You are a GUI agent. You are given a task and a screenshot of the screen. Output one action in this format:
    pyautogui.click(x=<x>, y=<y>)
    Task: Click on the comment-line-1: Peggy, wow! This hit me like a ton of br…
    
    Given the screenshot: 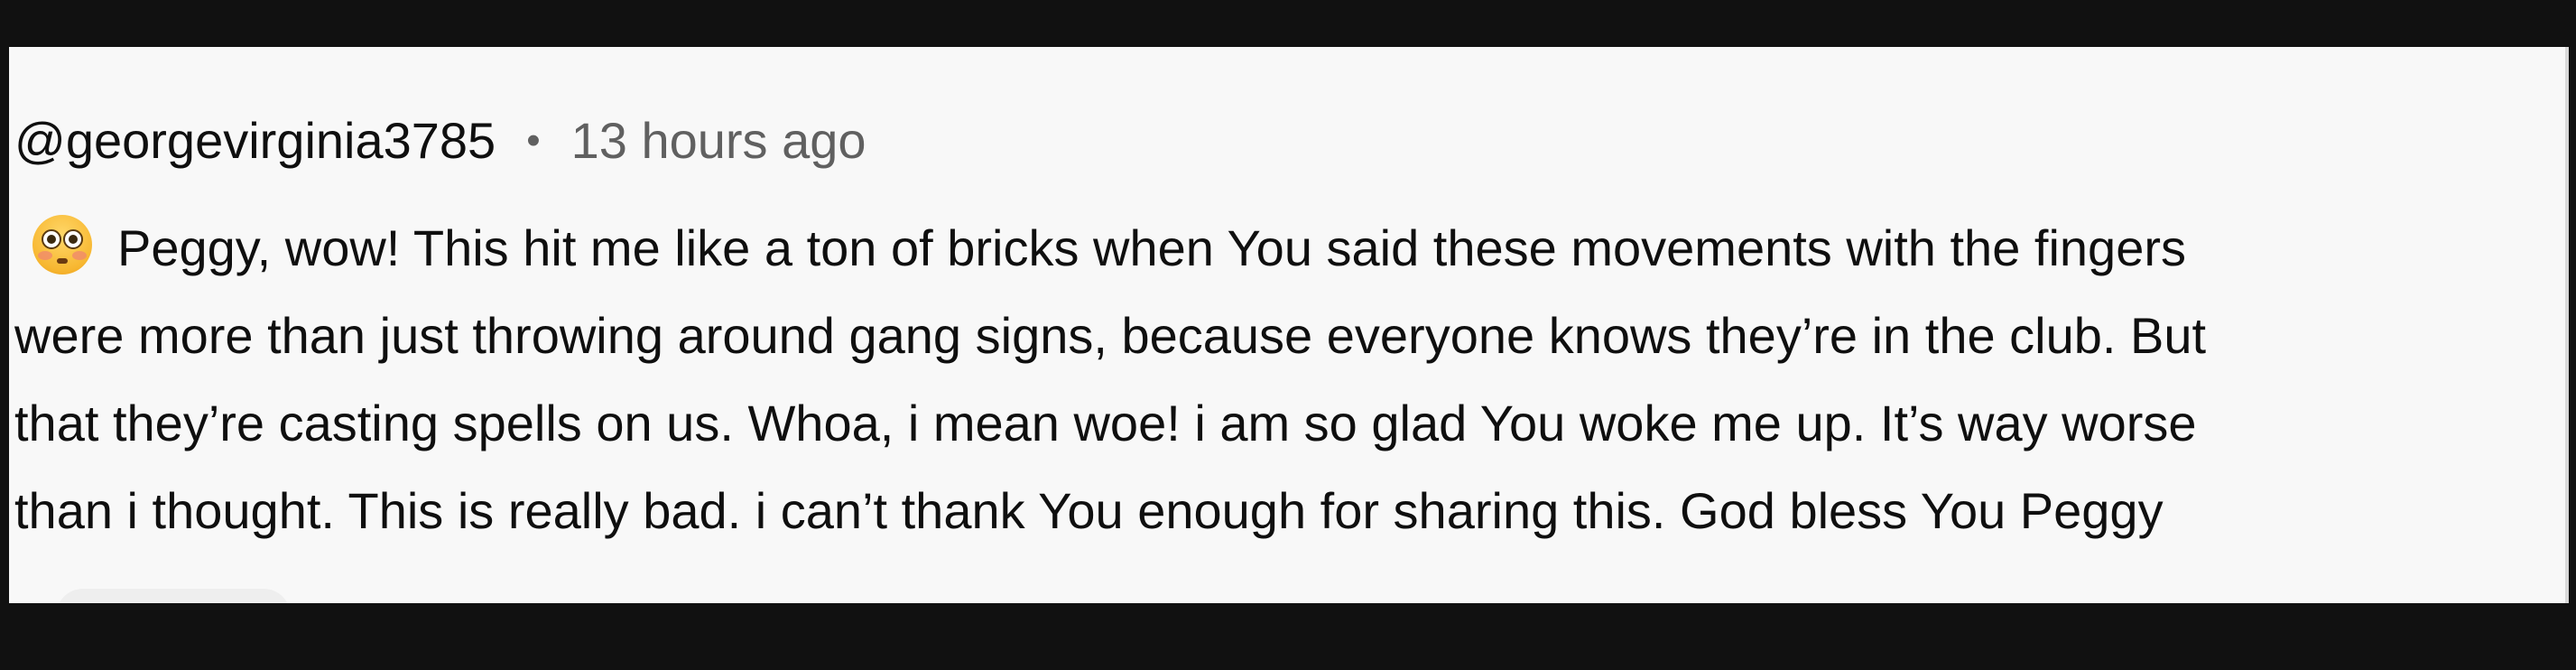 What is the action you would take?
    pyautogui.click(x=1272, y=248)
    